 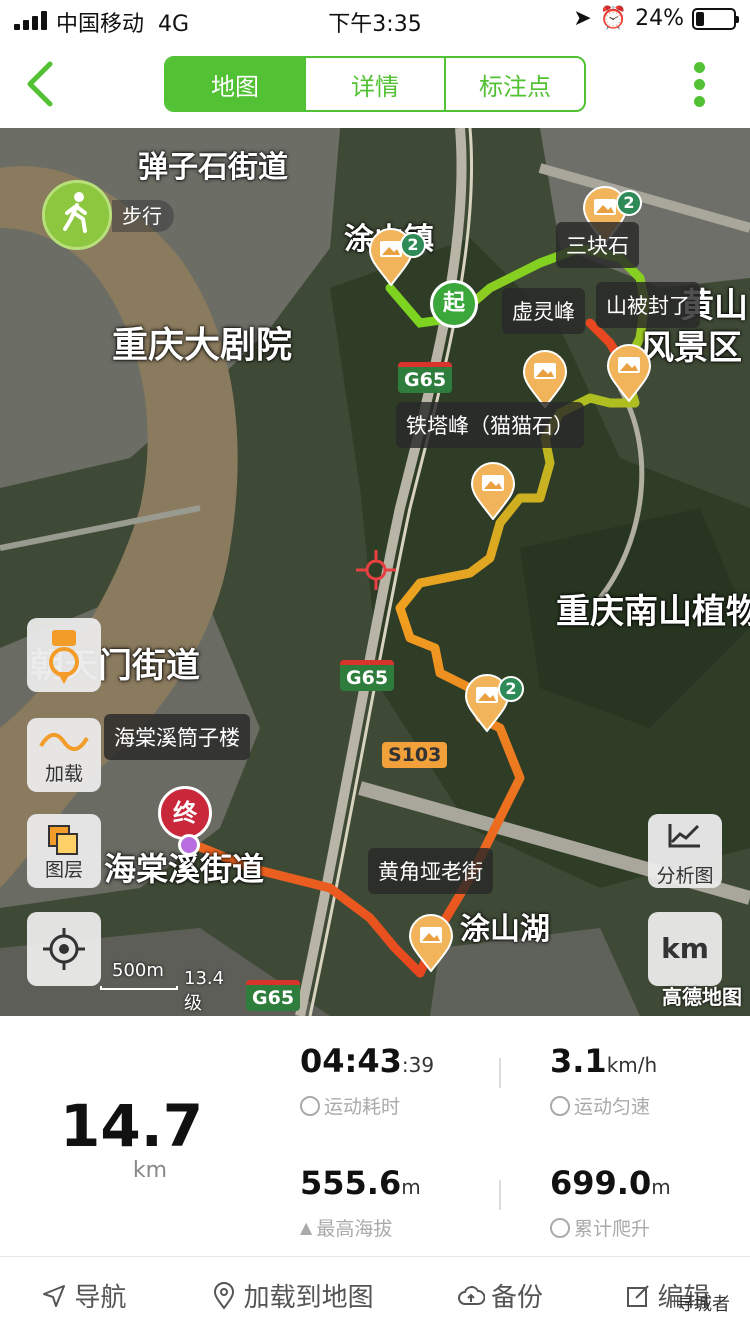 I want to click on pace-stat: 3.1km/h 运动匀速, so click(x=603, y=1080).